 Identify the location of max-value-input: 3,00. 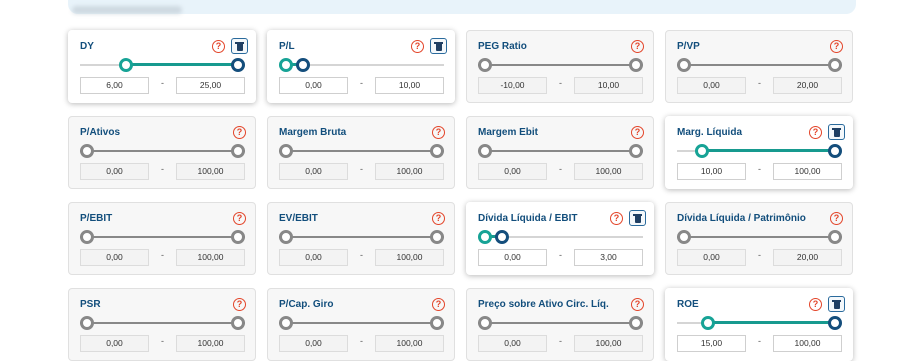
(608, 257).